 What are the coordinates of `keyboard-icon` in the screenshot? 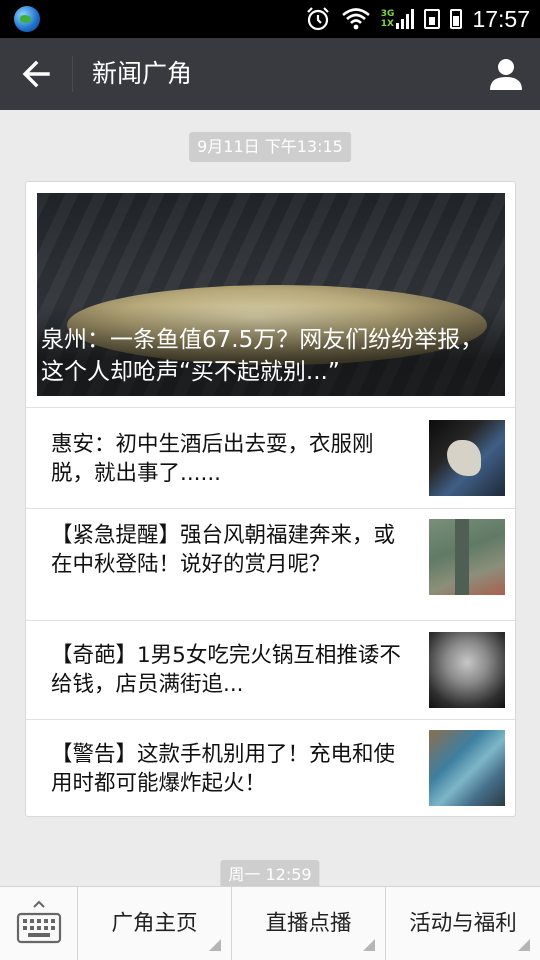 It's located at (39, 922).